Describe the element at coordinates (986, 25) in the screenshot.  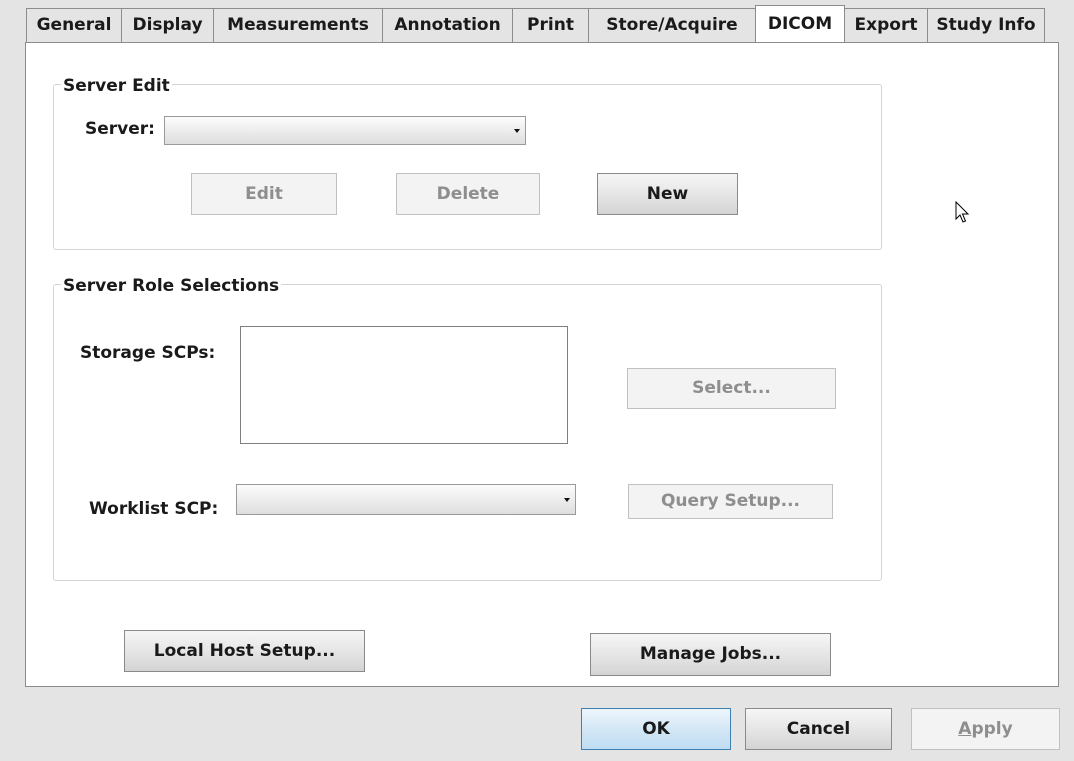
I see `tab-study-info: Study Info` at that location.